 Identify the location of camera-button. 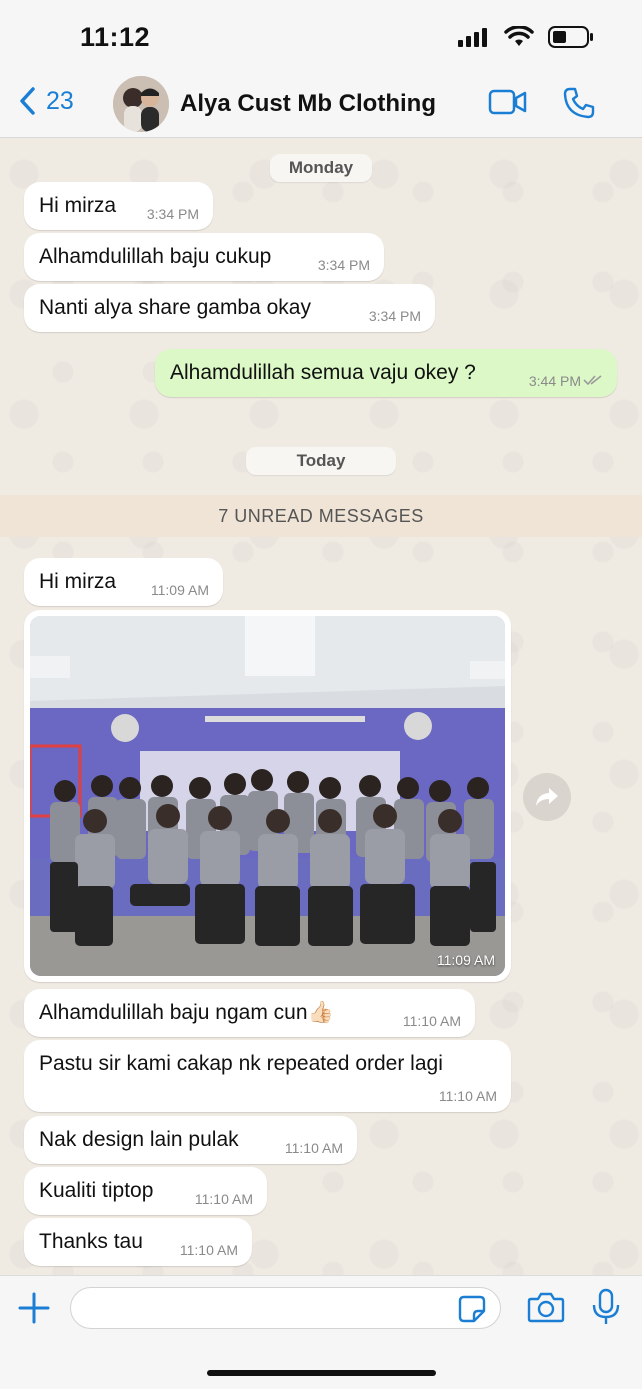
(546, 1309).